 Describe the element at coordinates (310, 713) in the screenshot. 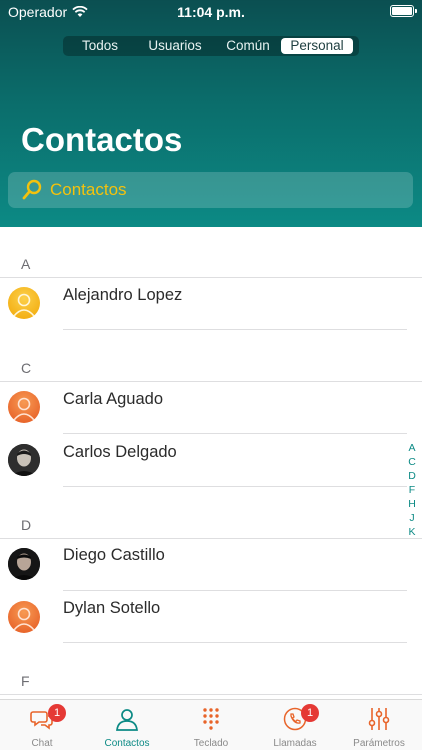

I see `missed-calls-badge: 1` at that location.